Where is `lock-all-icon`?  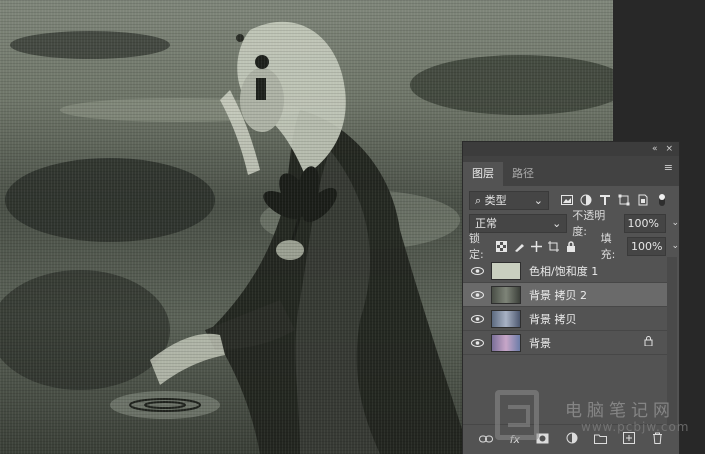
lock-all-icon is located at coordinates (571, 246).